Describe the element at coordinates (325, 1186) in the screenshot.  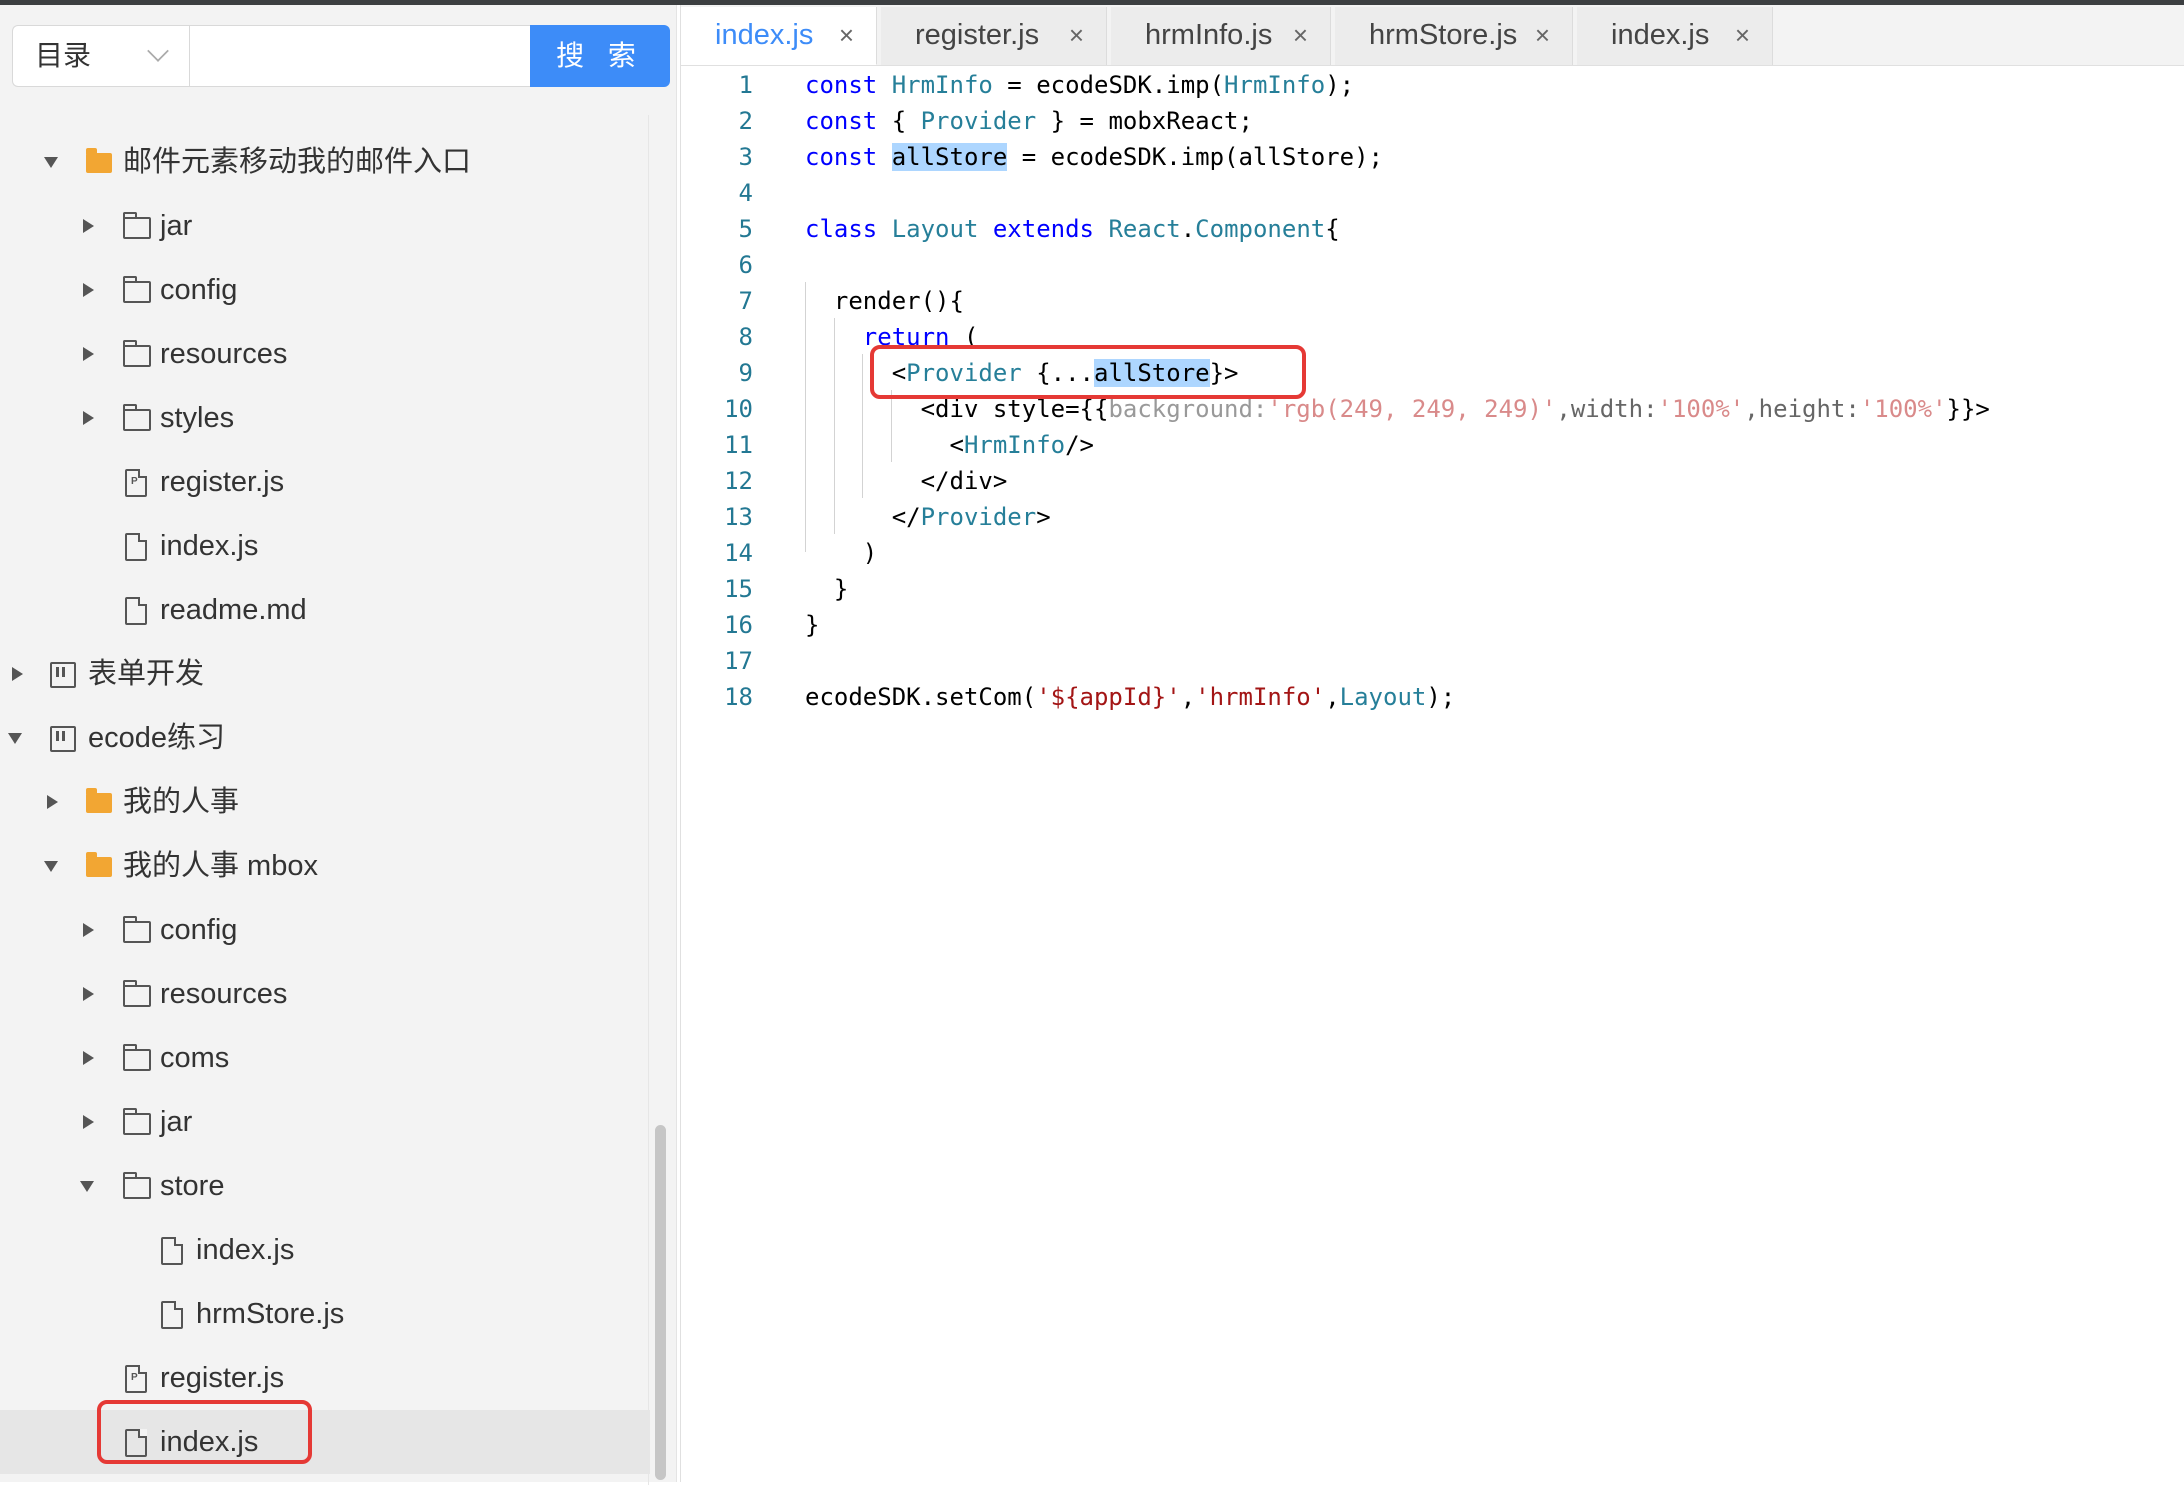
I see `tree-item-folder: store` at that location.